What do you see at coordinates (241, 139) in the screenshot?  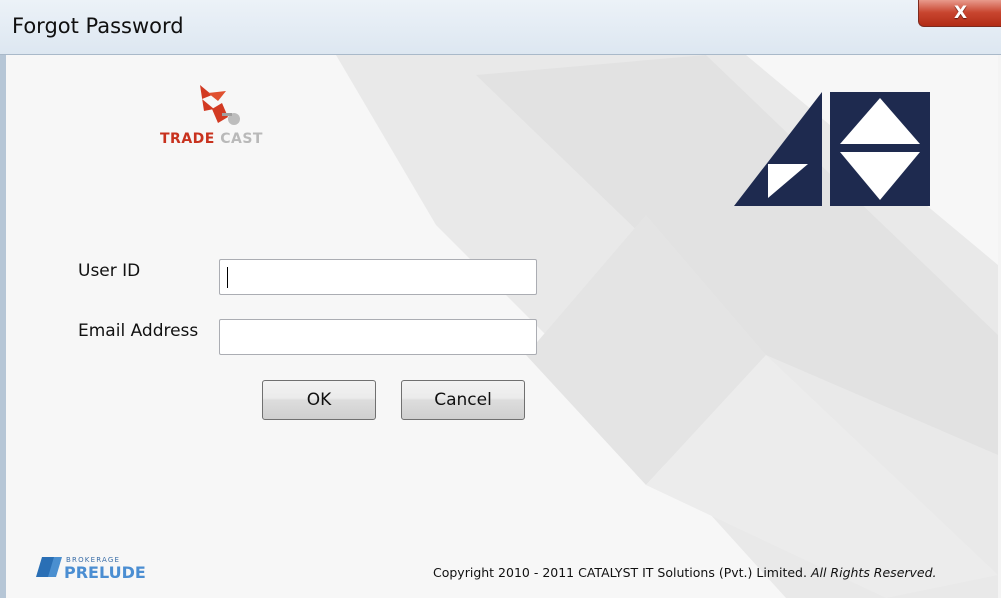 I see `tradecast-word-cast: CAST` at bounding box center [241, 139].